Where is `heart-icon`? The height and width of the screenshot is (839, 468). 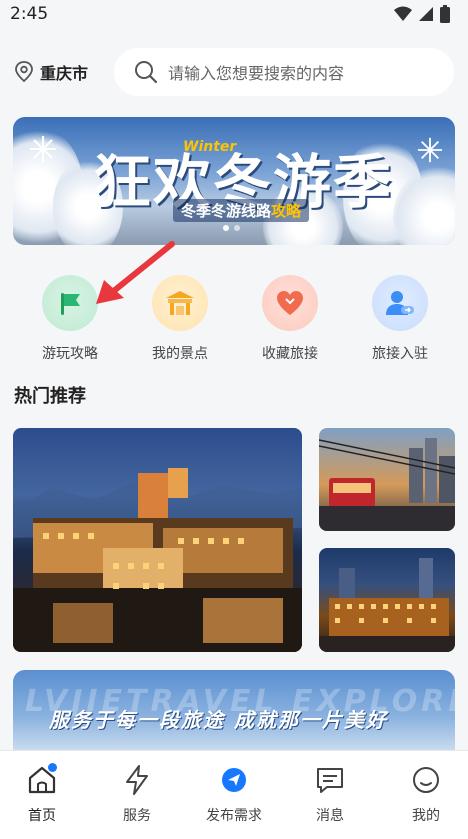 heart-icon is located at coordinates (290, 303).